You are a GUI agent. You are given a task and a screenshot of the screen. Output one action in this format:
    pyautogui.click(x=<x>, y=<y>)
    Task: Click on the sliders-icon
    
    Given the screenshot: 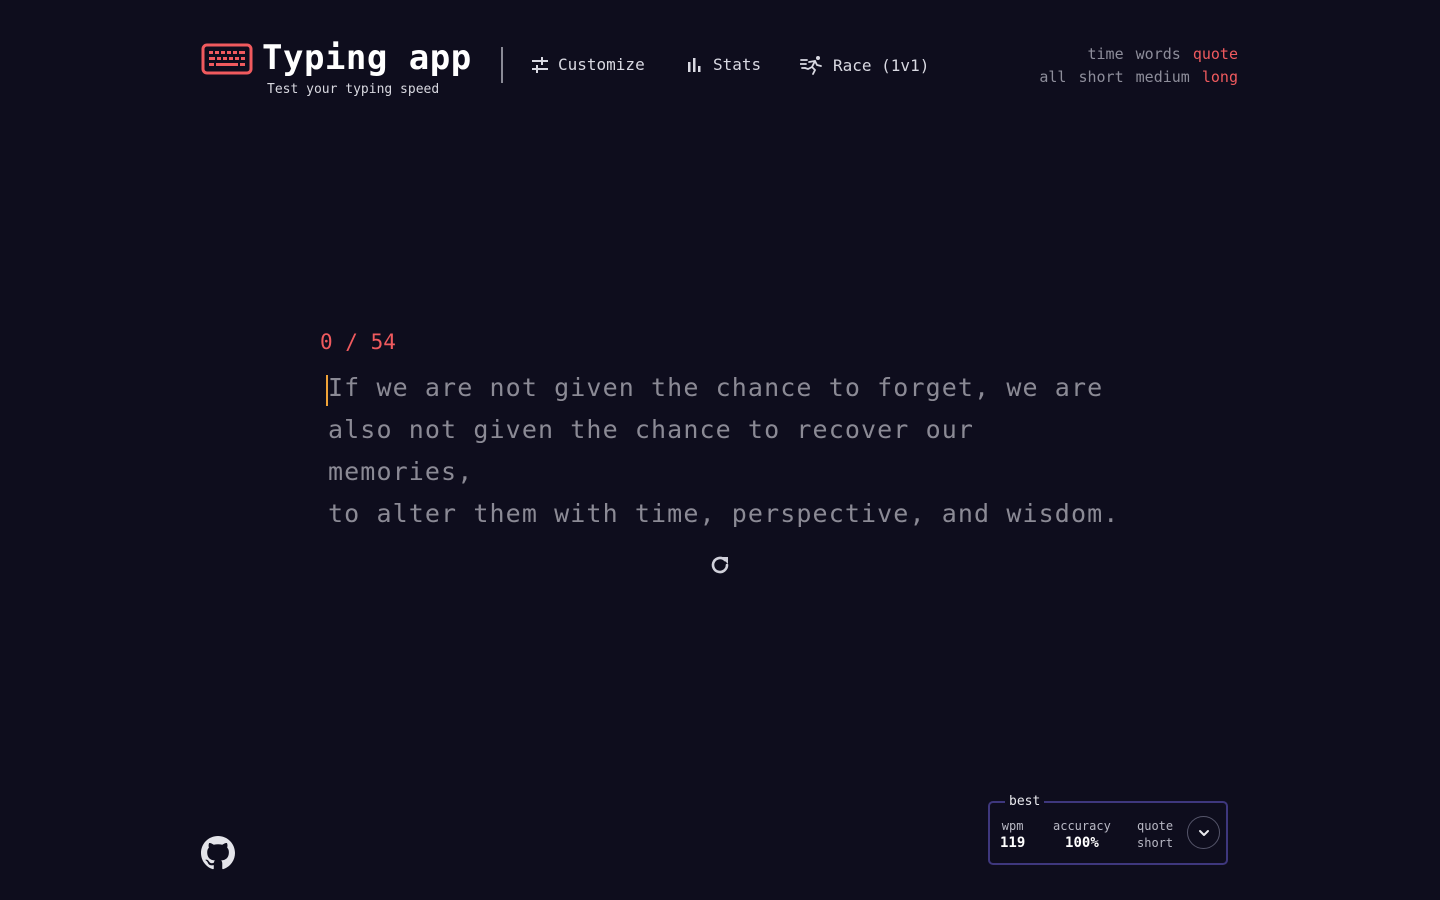 What is the action you would take?
    pyautogui.click(x=540, y=64)
    